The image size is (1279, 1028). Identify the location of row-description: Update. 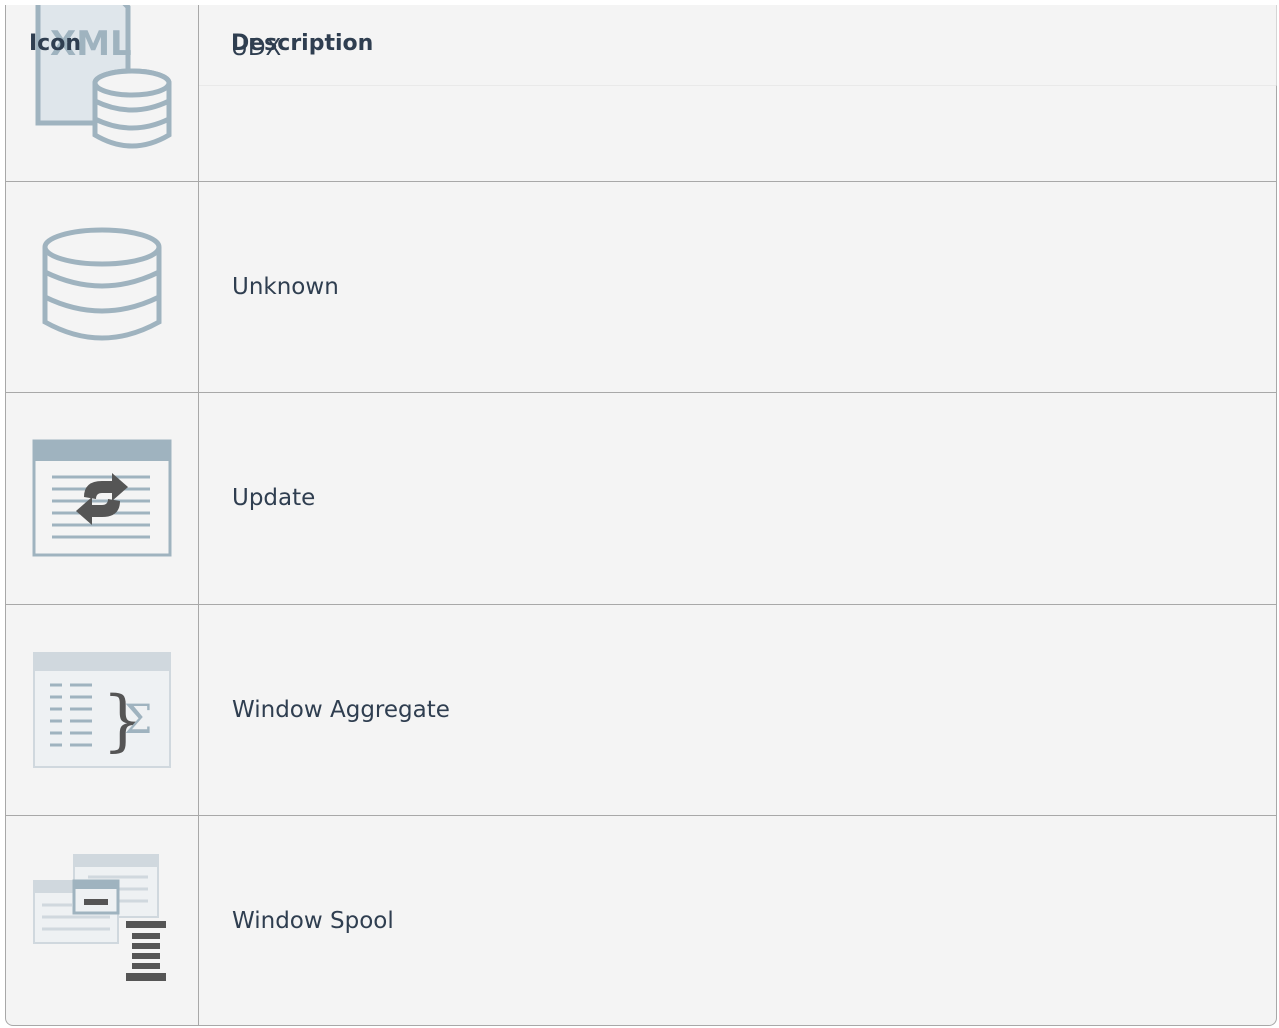
(274, 498).